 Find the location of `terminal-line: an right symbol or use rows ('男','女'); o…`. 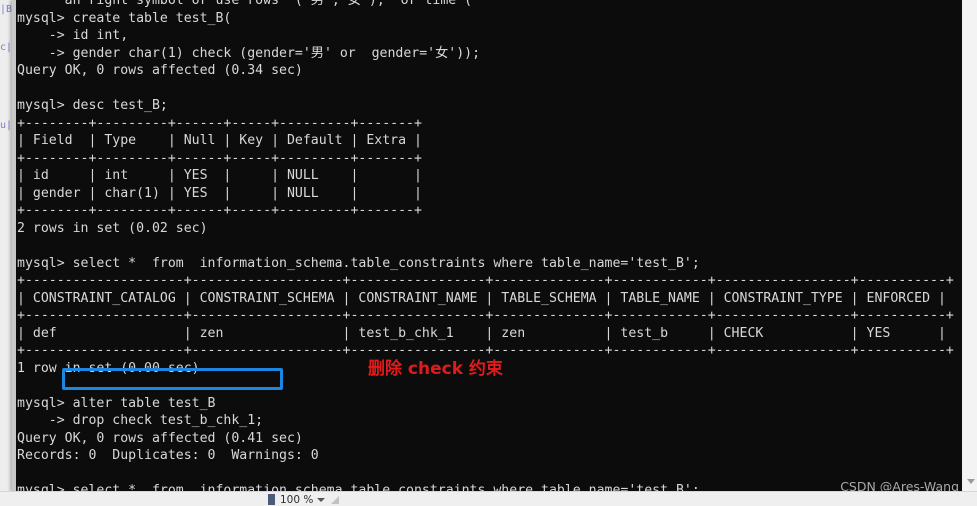

terminal-line: an right symbol or use rows ('男','女'); o… is located at coordinates (245, 4).